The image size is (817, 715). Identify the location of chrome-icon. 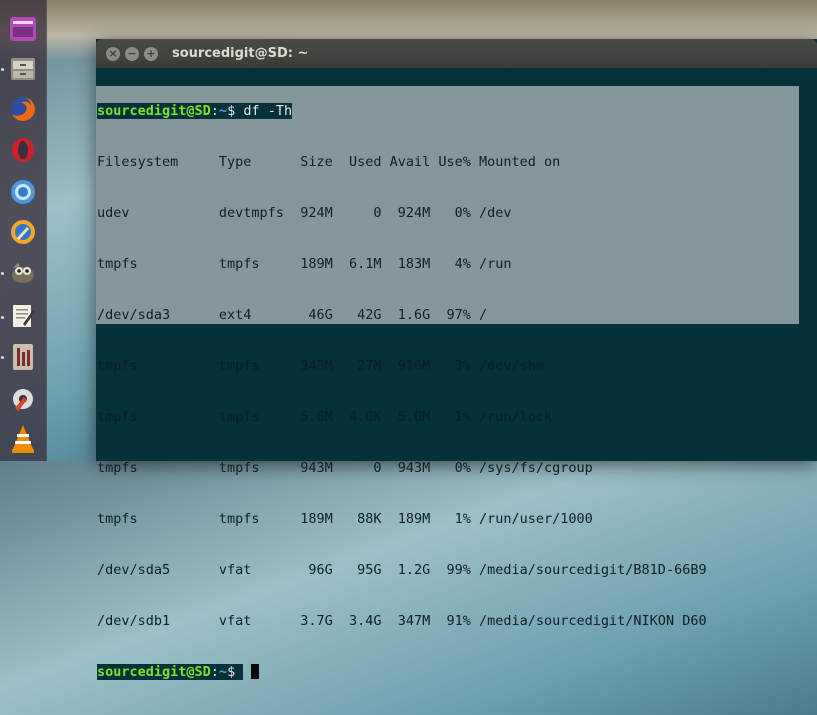
(23, 192).